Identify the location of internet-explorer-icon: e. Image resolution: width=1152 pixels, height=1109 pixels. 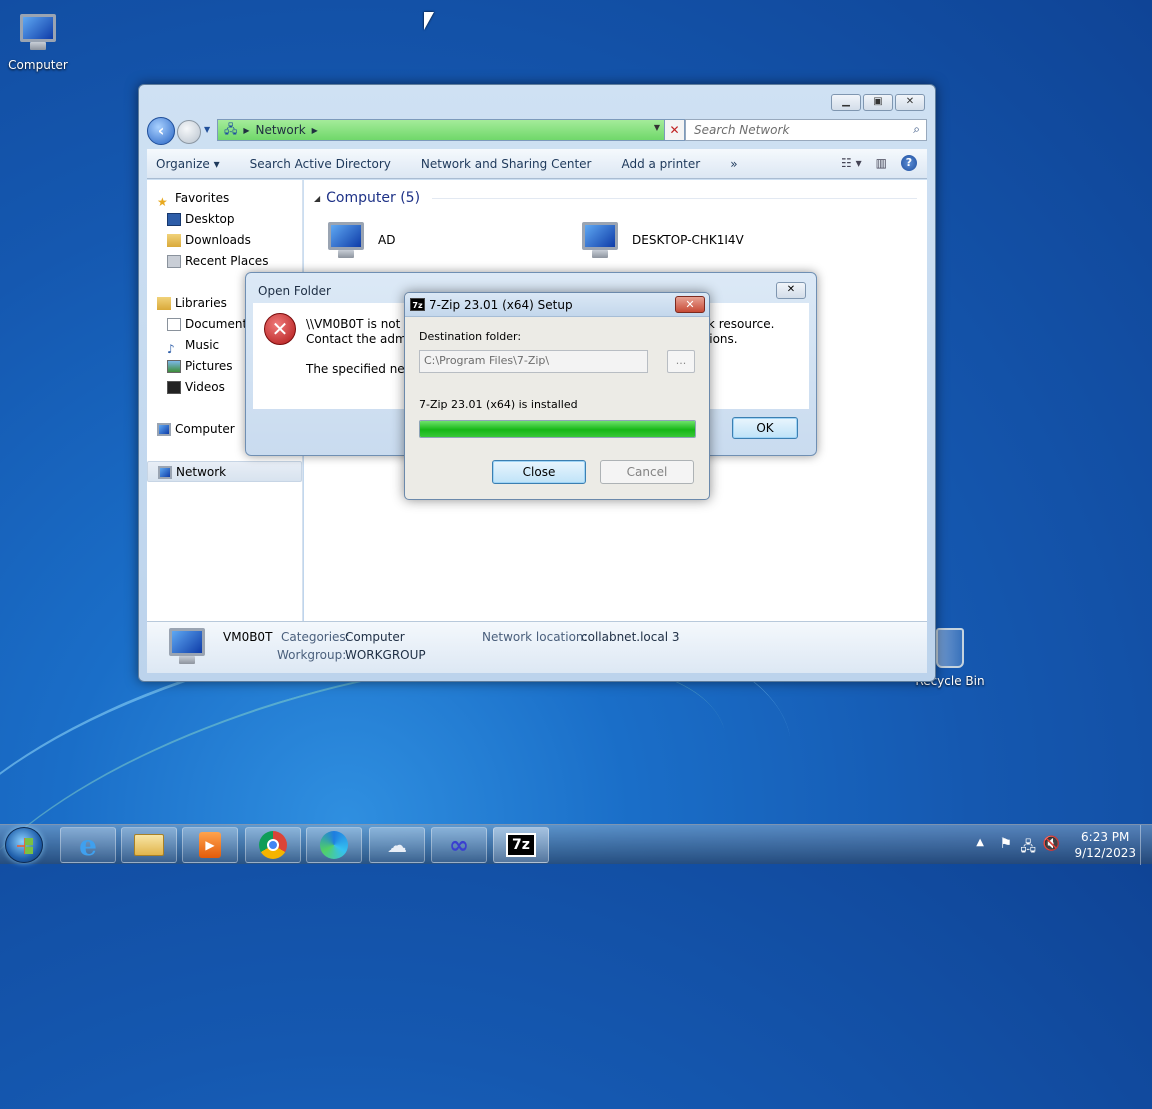
(88, 845).